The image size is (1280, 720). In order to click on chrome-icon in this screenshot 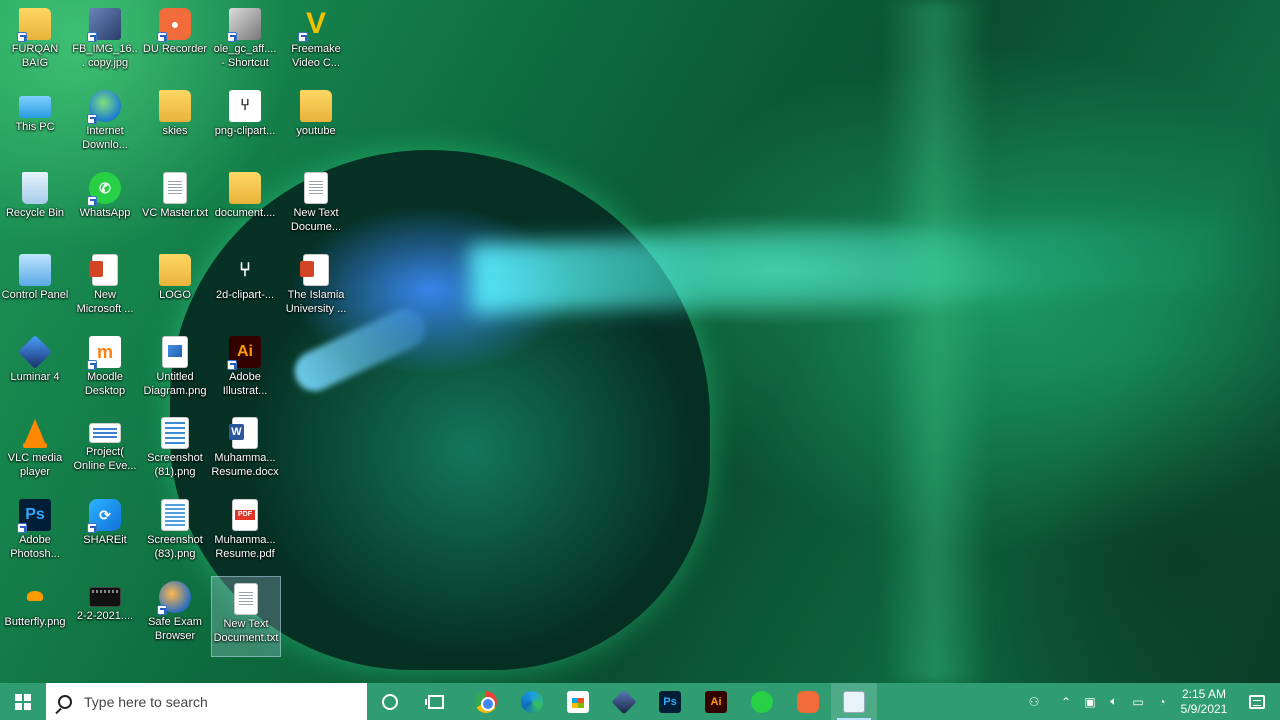, I will do `click(486, 701)`.